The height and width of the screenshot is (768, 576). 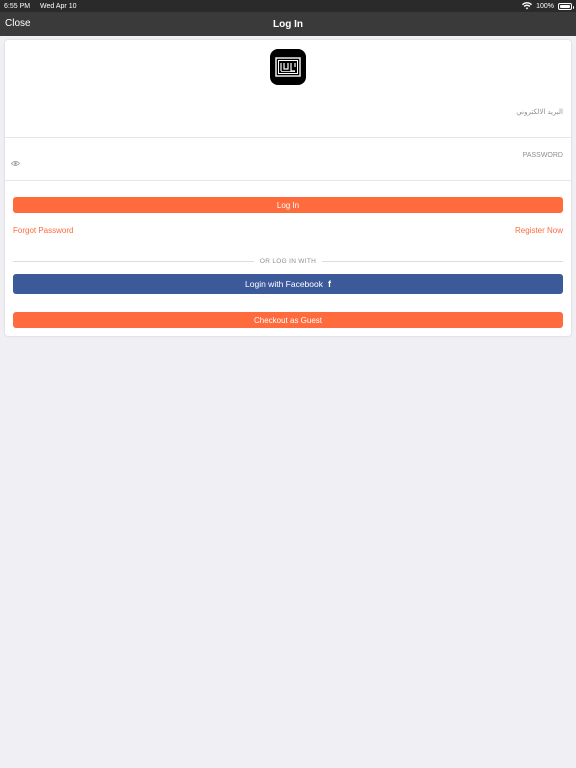 What do you see at coordinates (566, 6) in the screenshot?
I see `battery-icon` at bounding box center [566, 6].